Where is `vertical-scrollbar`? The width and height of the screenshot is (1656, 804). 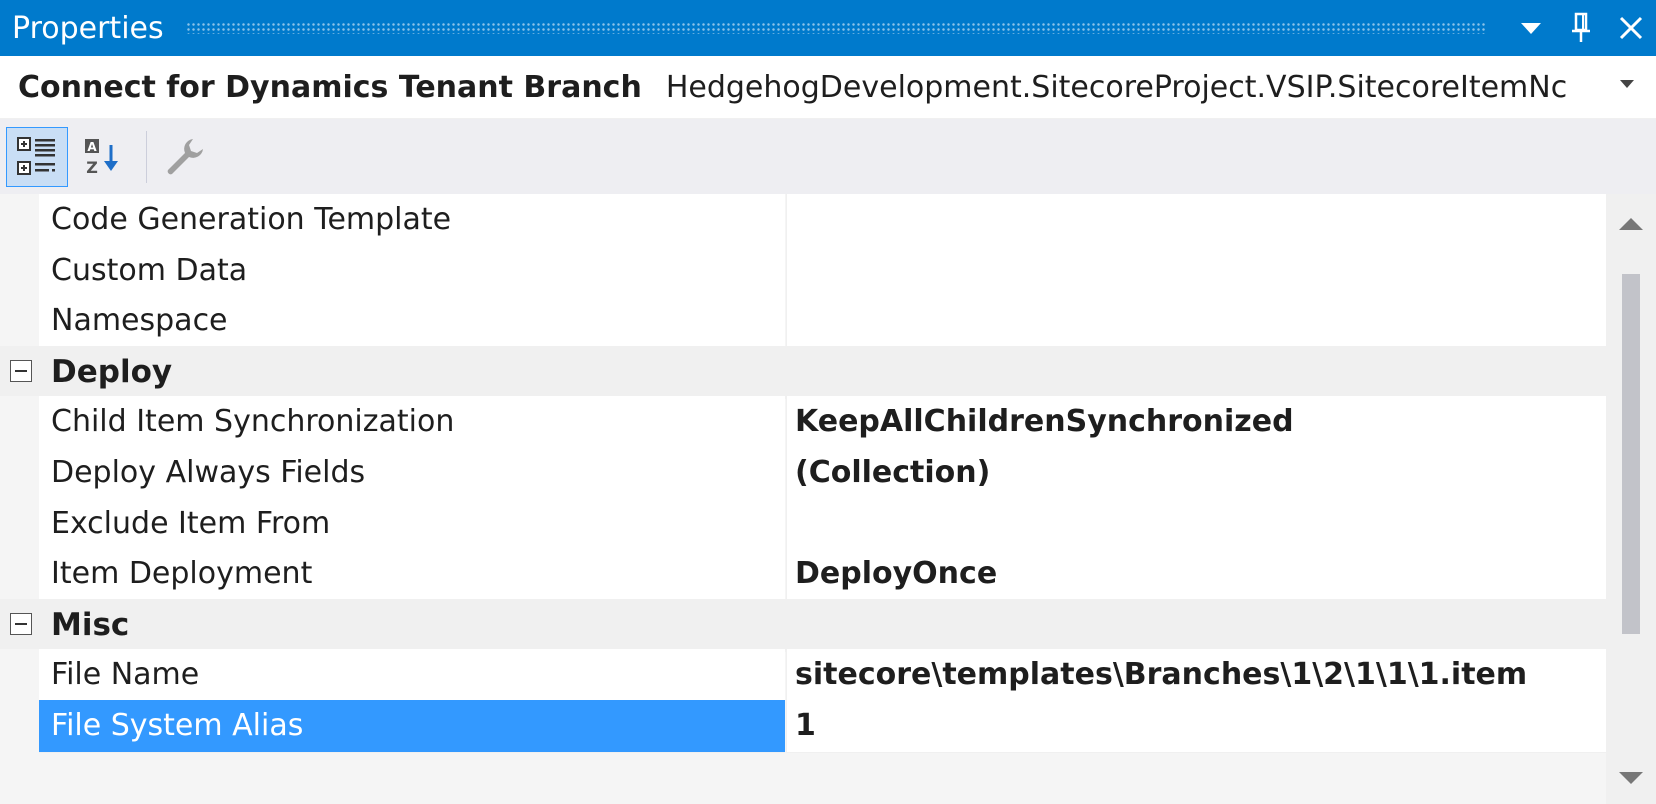 vertical-scrollbar is located at coordinates (1631, 499).